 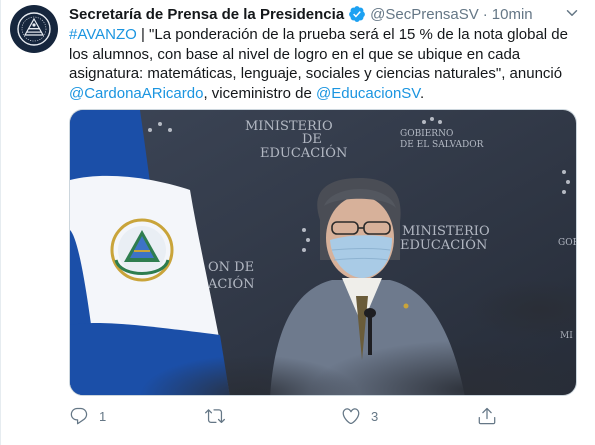 I want to click on backdrop-text: GOBIERNO, so click(x=426, y=134).